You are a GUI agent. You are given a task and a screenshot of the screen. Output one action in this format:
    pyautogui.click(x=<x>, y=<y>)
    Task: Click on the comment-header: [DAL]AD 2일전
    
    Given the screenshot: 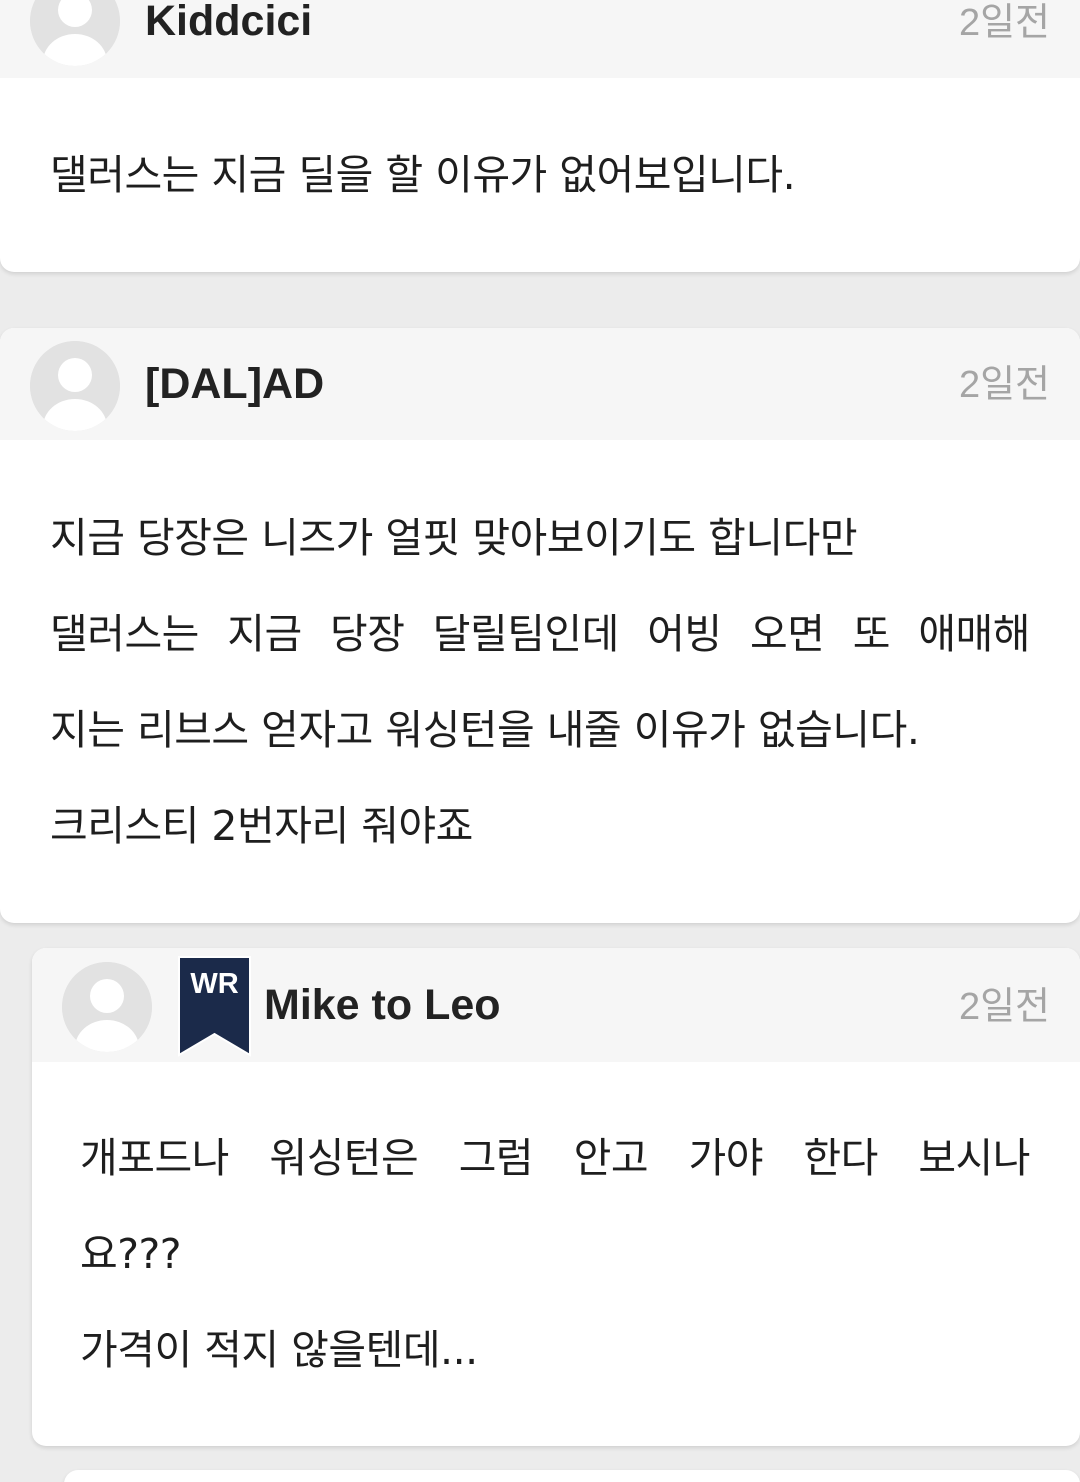 What is the action you would take?
    pyautogui.click(x=540, y=384)
    